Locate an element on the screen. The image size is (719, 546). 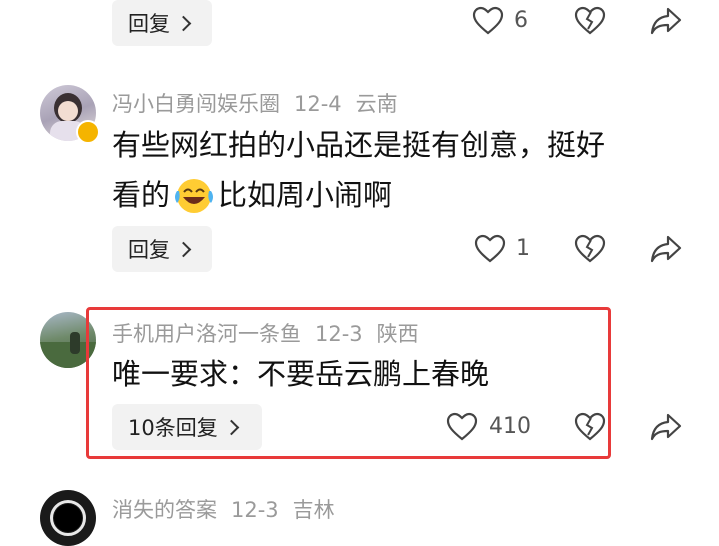
comment-date: 12-3 is located at coordinates (255, 510).